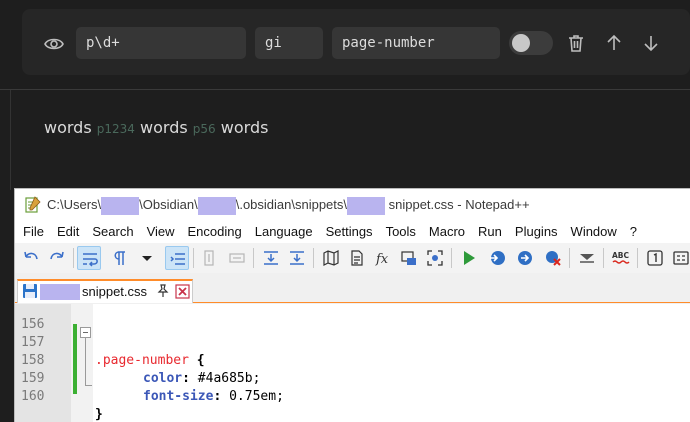 This screenshot has height=422, width=690. I want to click on panel-divider, so click(345, 89).